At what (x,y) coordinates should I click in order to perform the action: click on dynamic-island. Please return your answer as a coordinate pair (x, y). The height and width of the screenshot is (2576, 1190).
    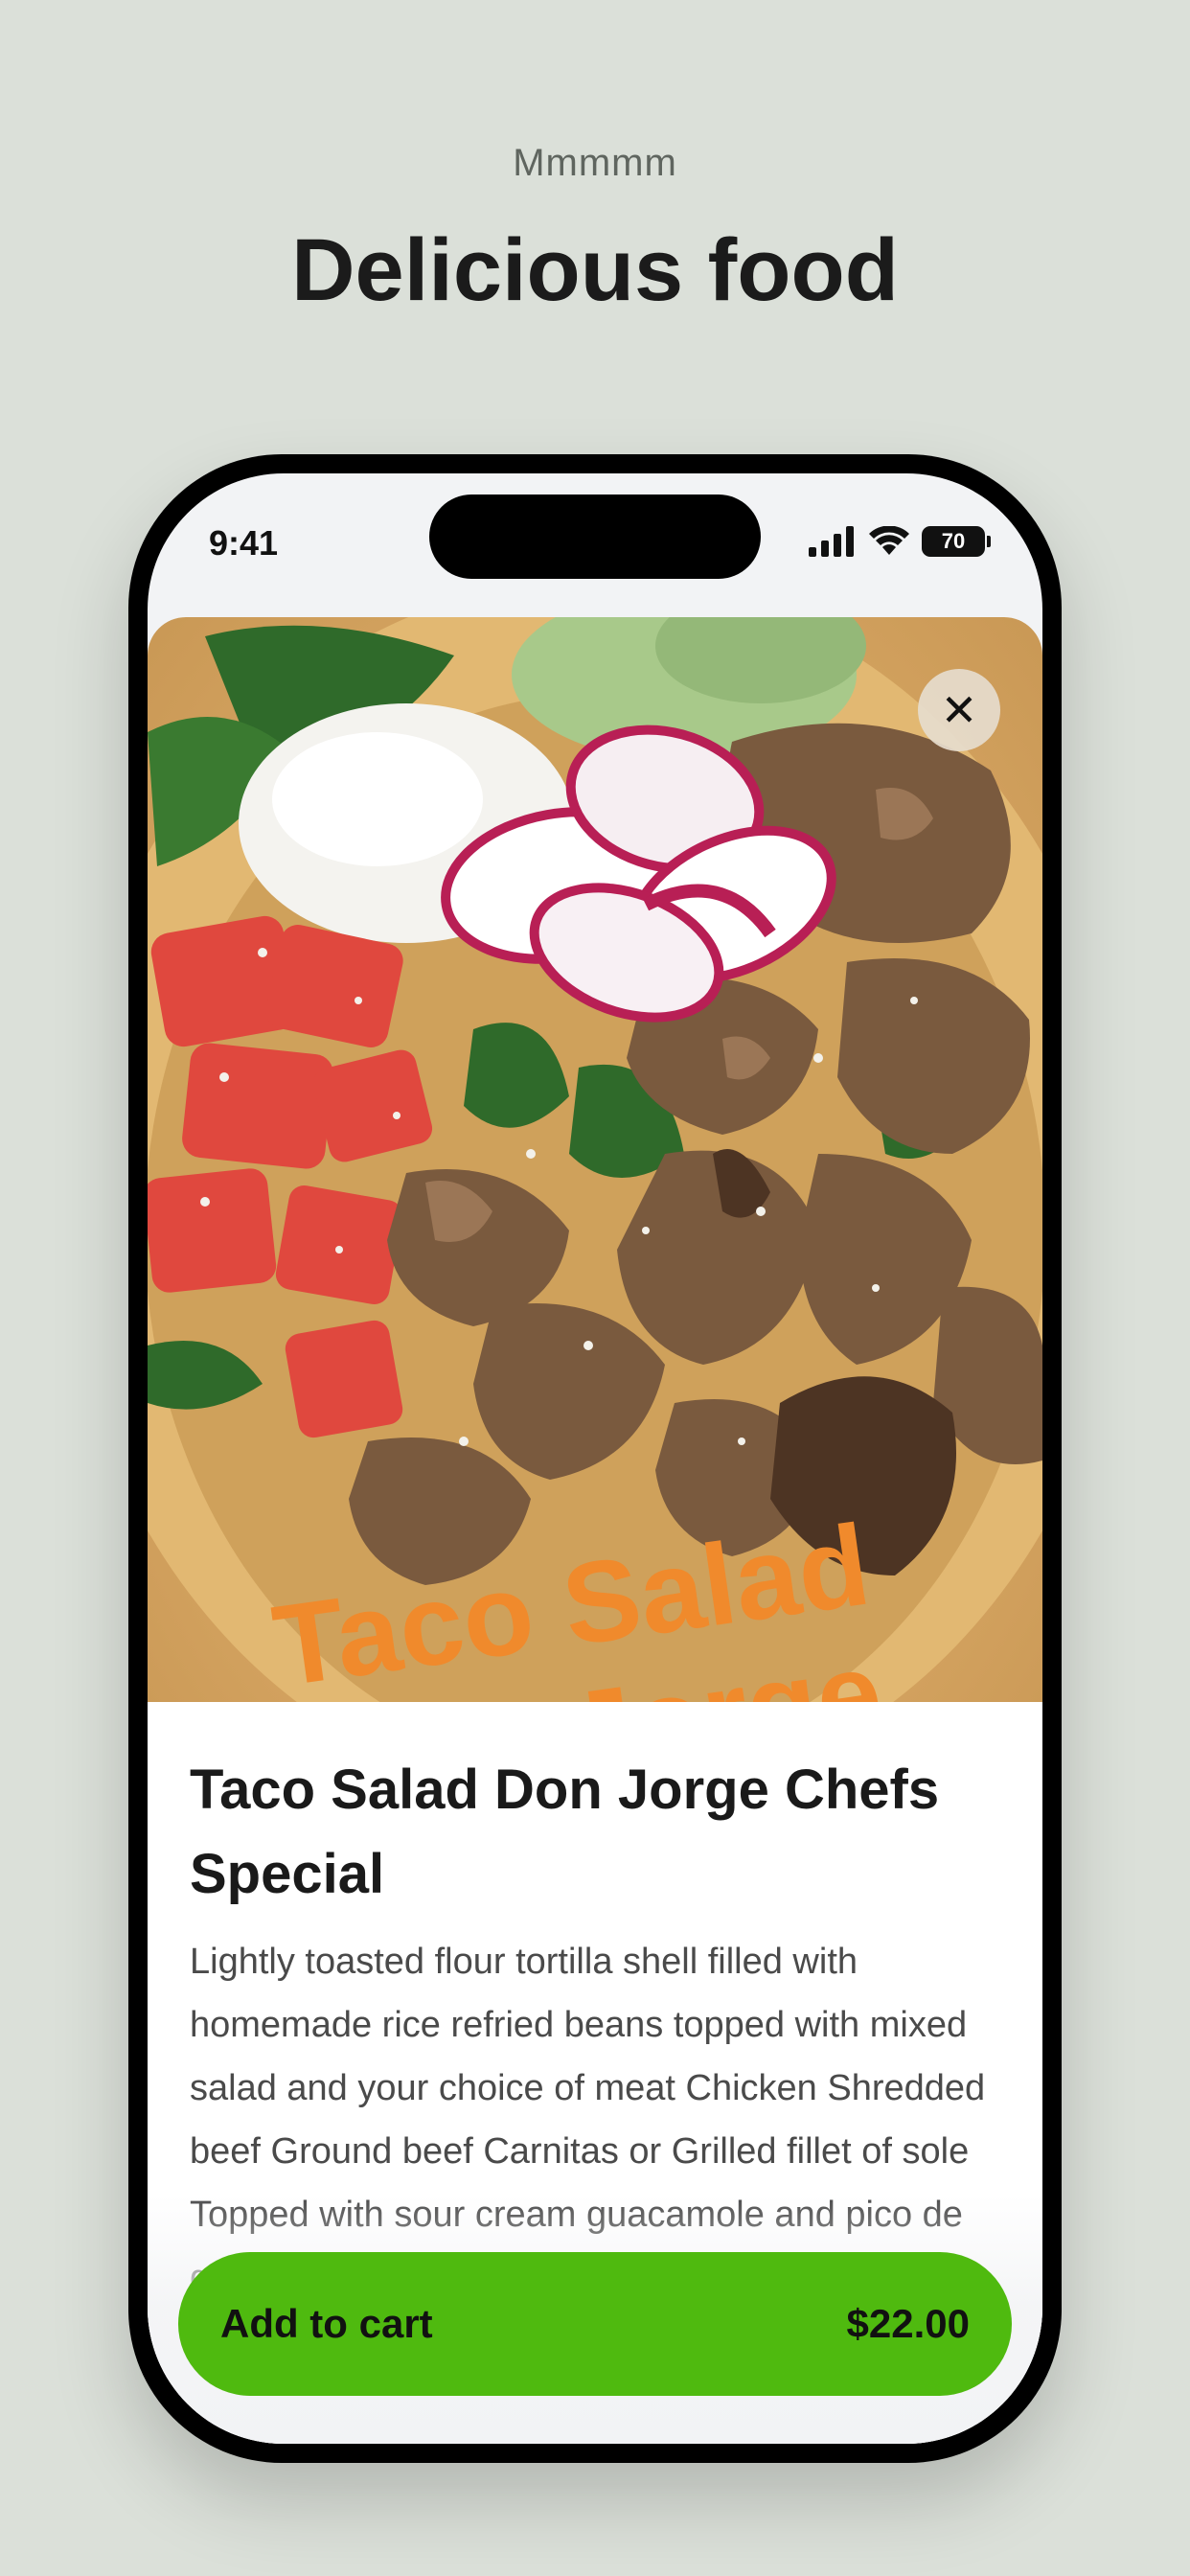
    Looking at the image, I should click on (595, 536).